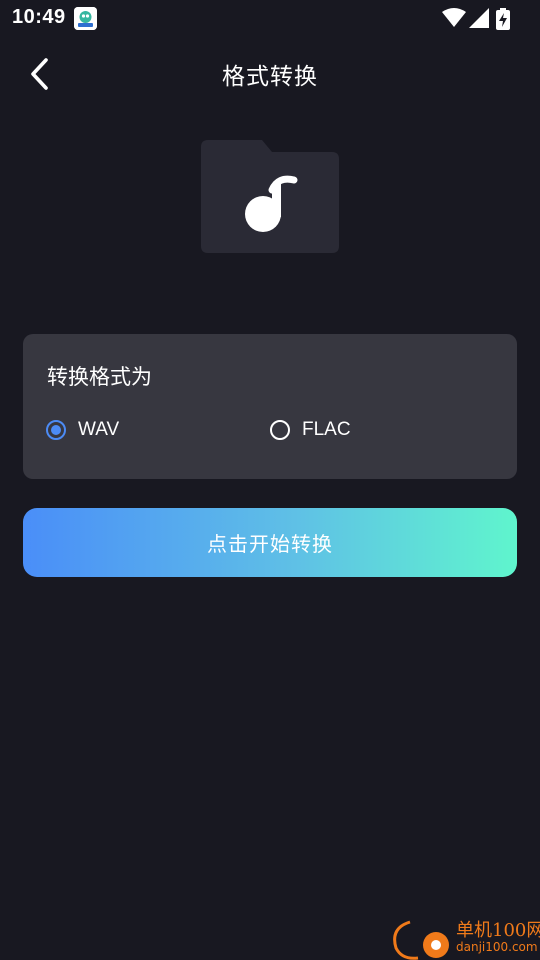  What do you see at coordinates (497, 947) in the screenshot?
I see `watermark-url: danji100.com` at bounding box center [497, 947].